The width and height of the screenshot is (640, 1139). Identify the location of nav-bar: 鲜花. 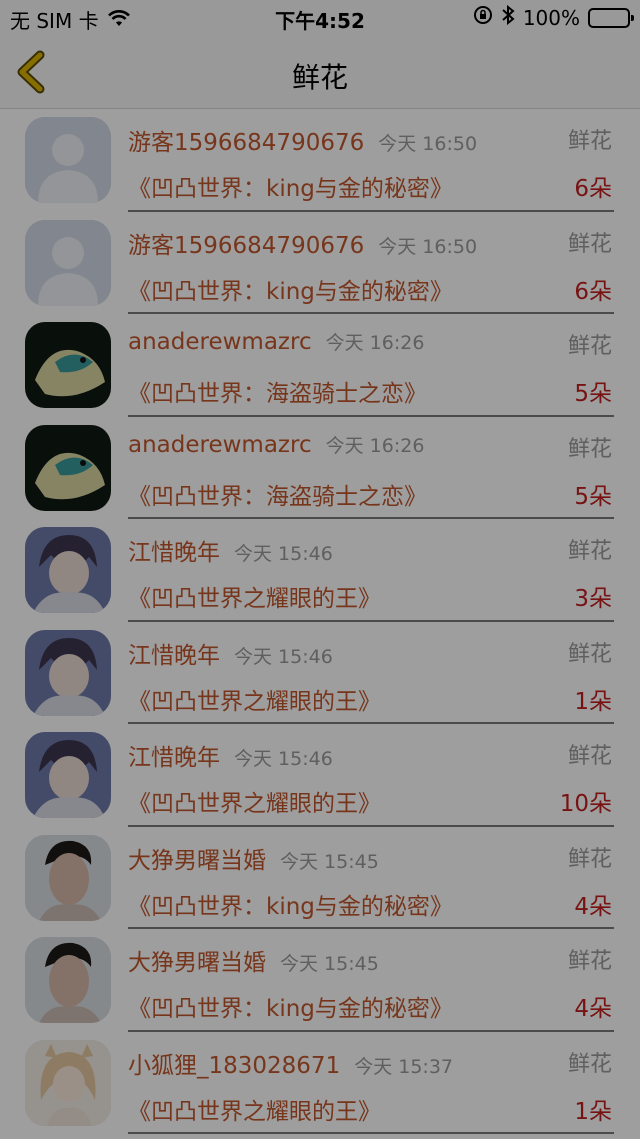
(320, 72).